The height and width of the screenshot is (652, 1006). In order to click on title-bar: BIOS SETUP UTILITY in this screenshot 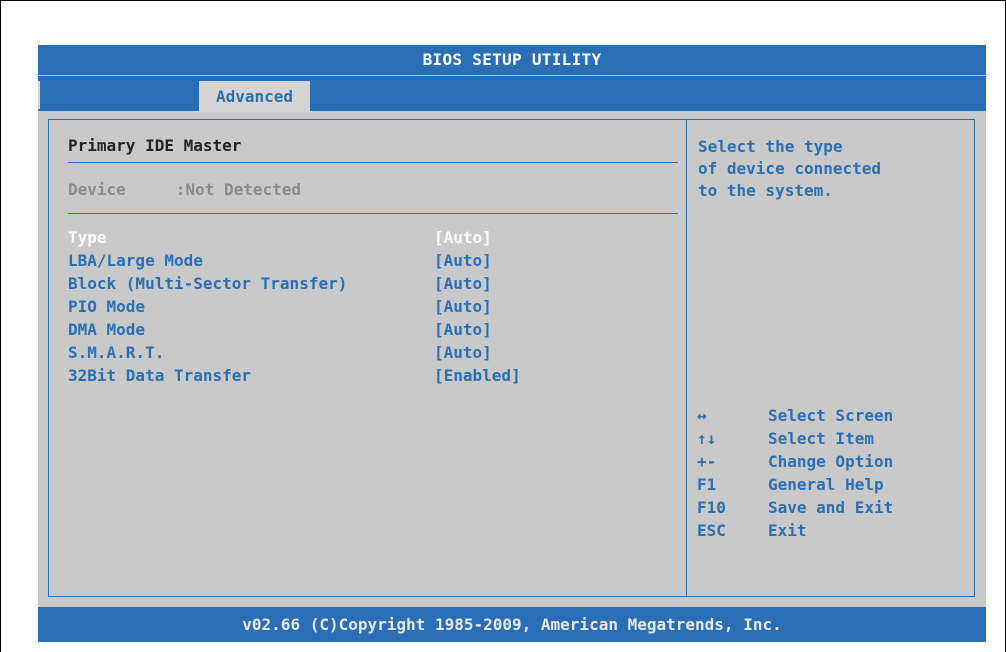, I will do `click(512, 60)`.